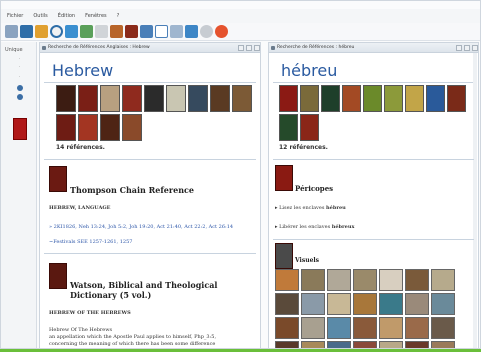 The height and width of the screenshot is (352, 481). What do you see at coordinates (71, 31) in the screenshot?
I see `chat-icon` at bounding box center [71, 31].